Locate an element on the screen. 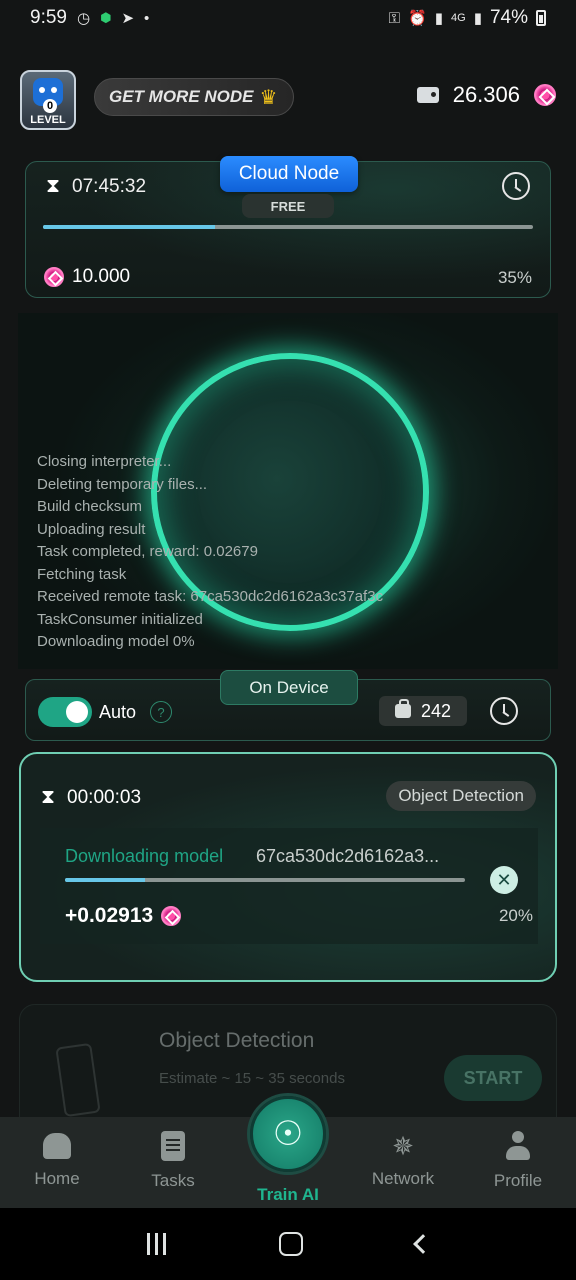  get-more-node-label: GET MORE NODE is located at coordinates (181, 96).